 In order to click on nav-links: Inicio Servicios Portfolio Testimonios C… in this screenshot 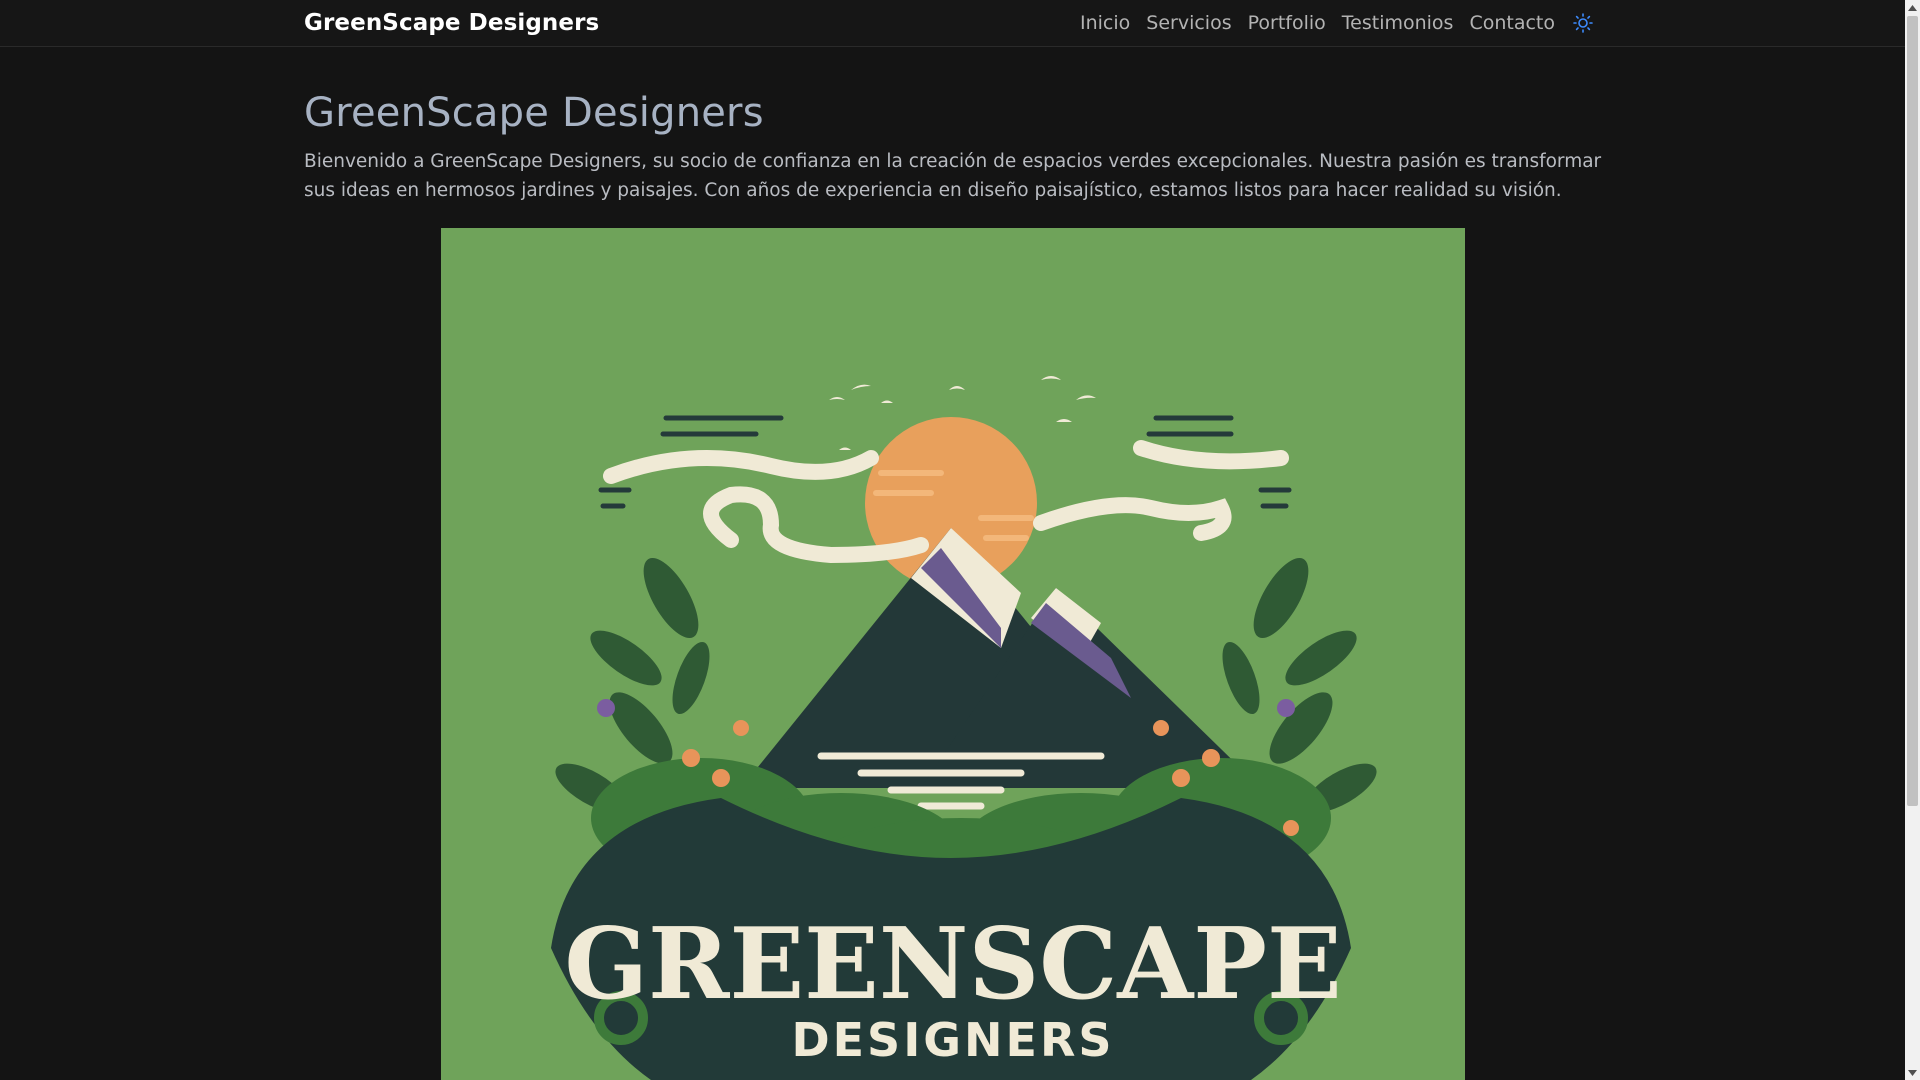, I will do `click(1336, 23)`.